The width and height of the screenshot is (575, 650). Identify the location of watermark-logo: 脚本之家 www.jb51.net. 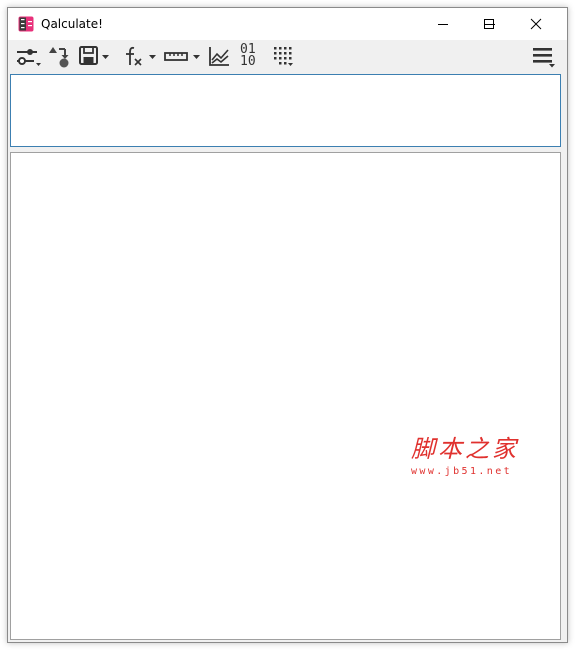
(473, 461).